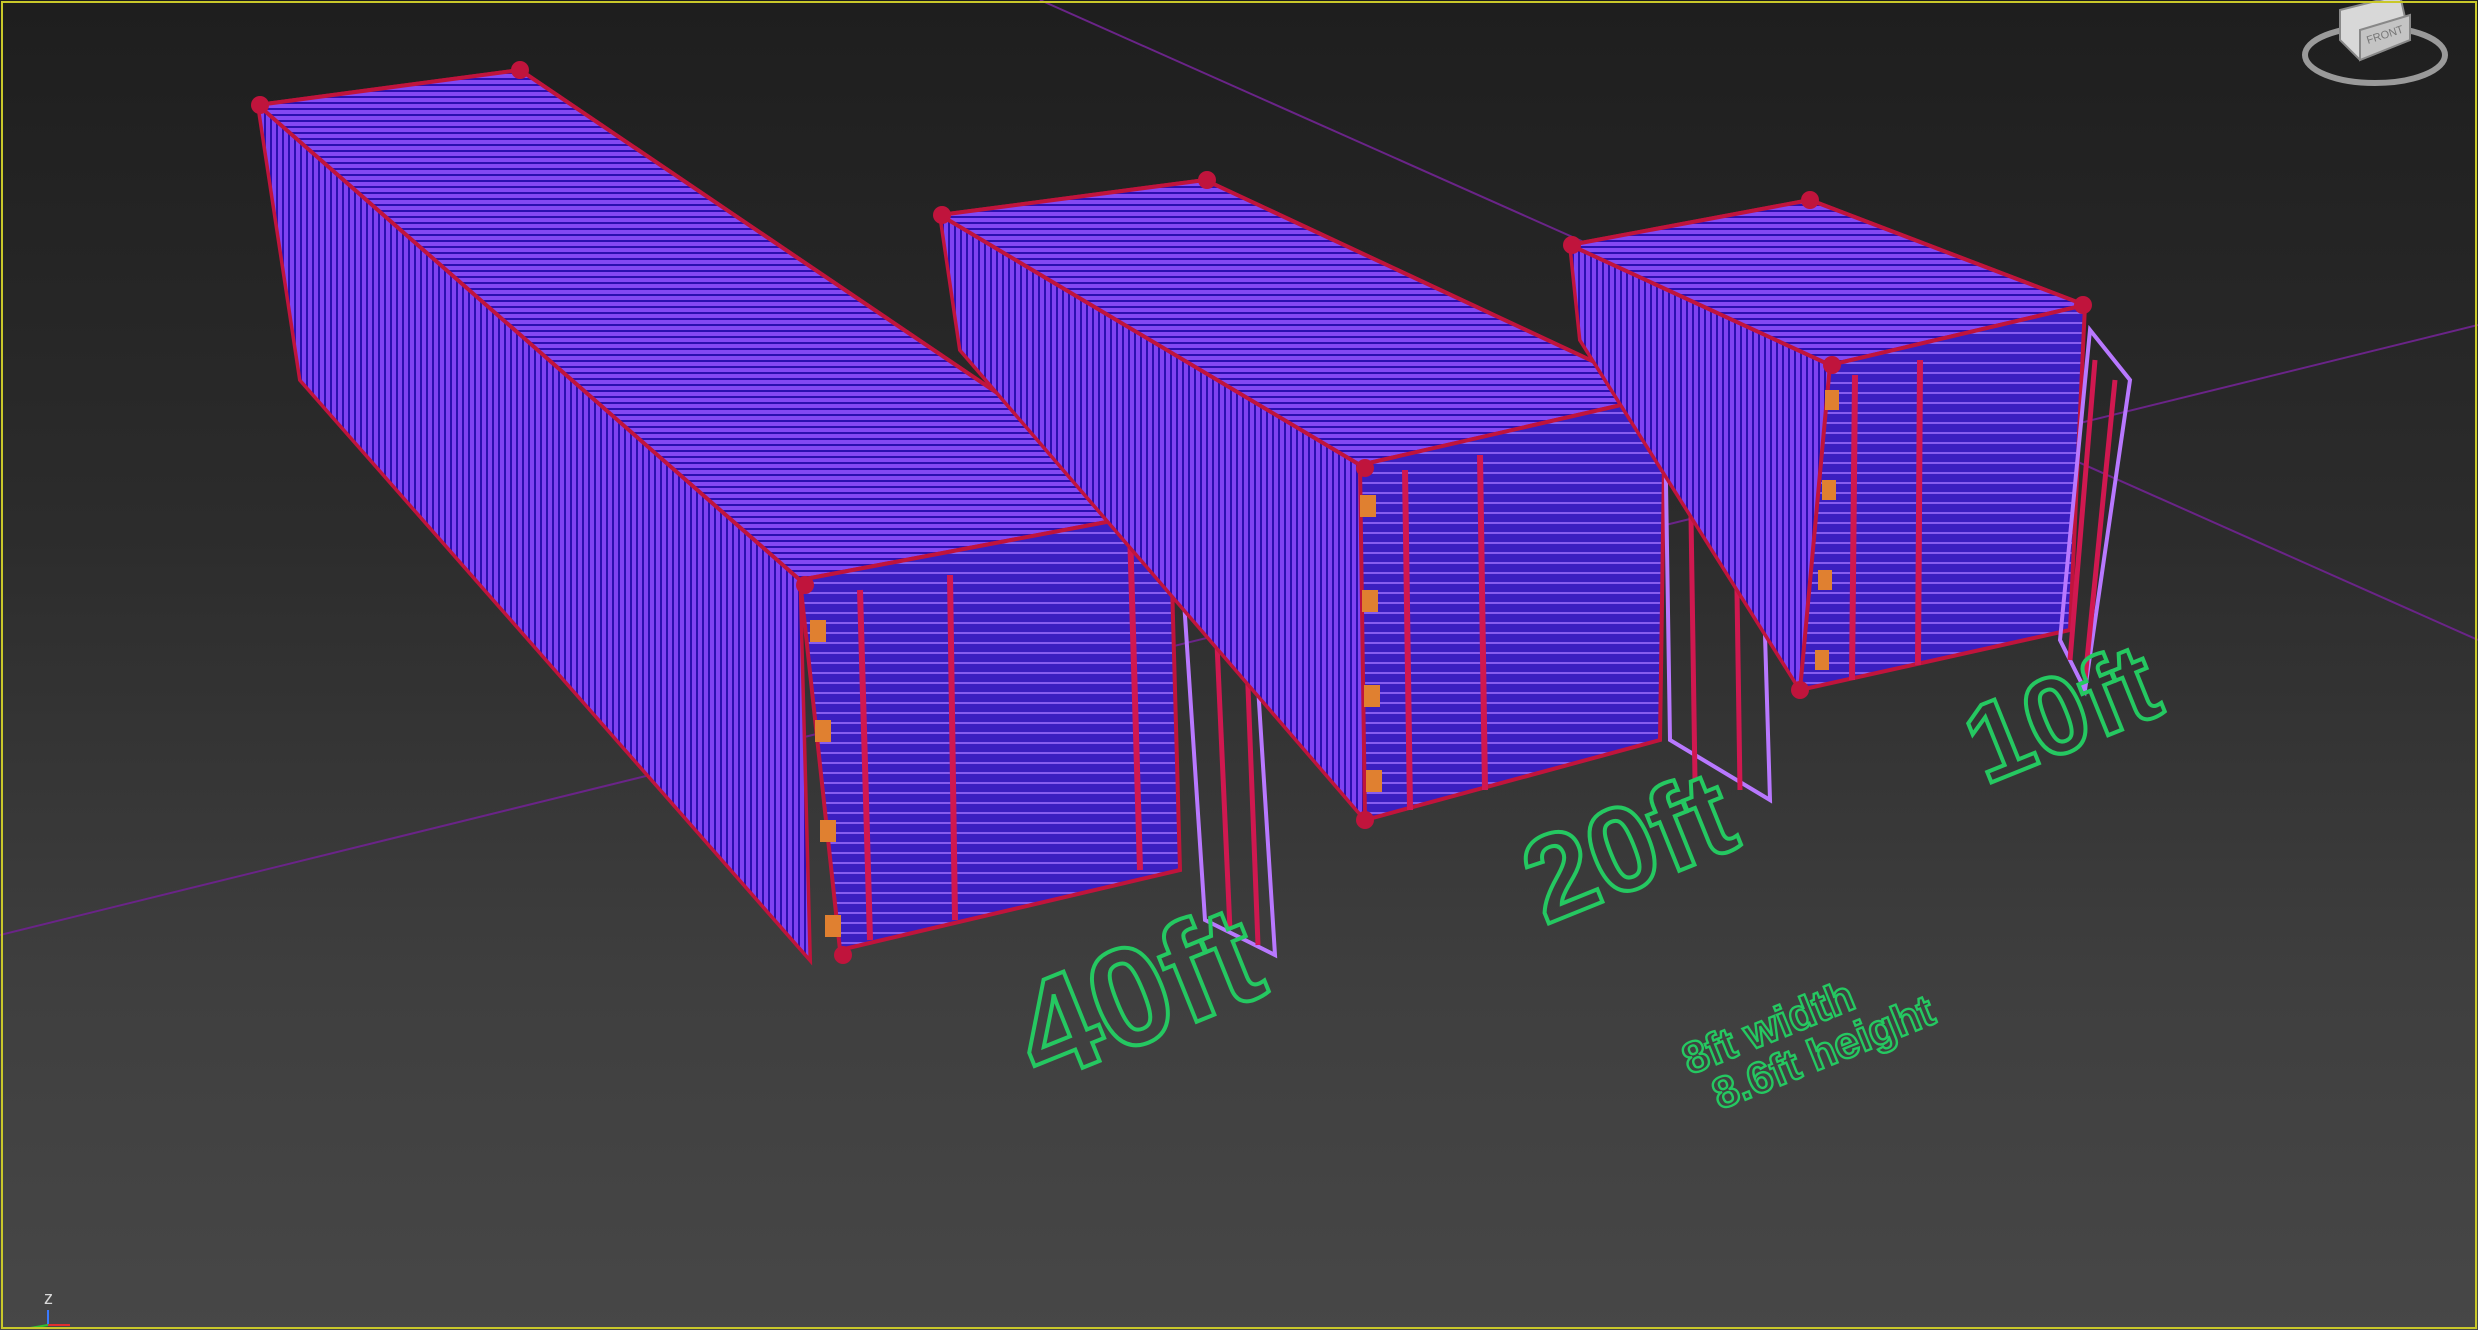  Describe the element at coordinates (2375, 43) in the screenshot. I see `viewcube: FRONT` at that location.